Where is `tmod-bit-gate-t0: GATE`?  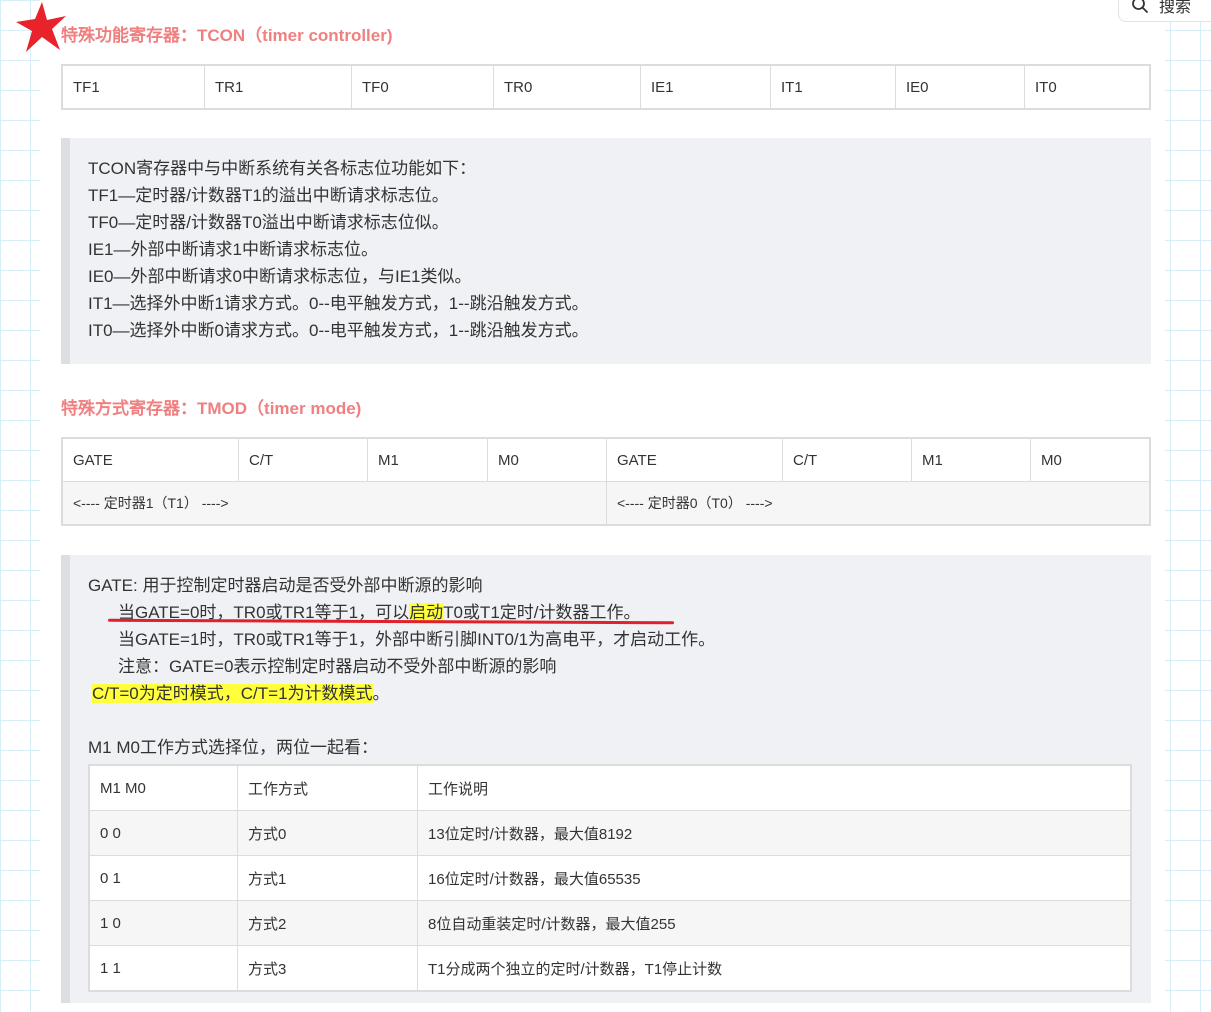 tmod-bit-gate-t0: GATE is located at coordinates (694, 459).